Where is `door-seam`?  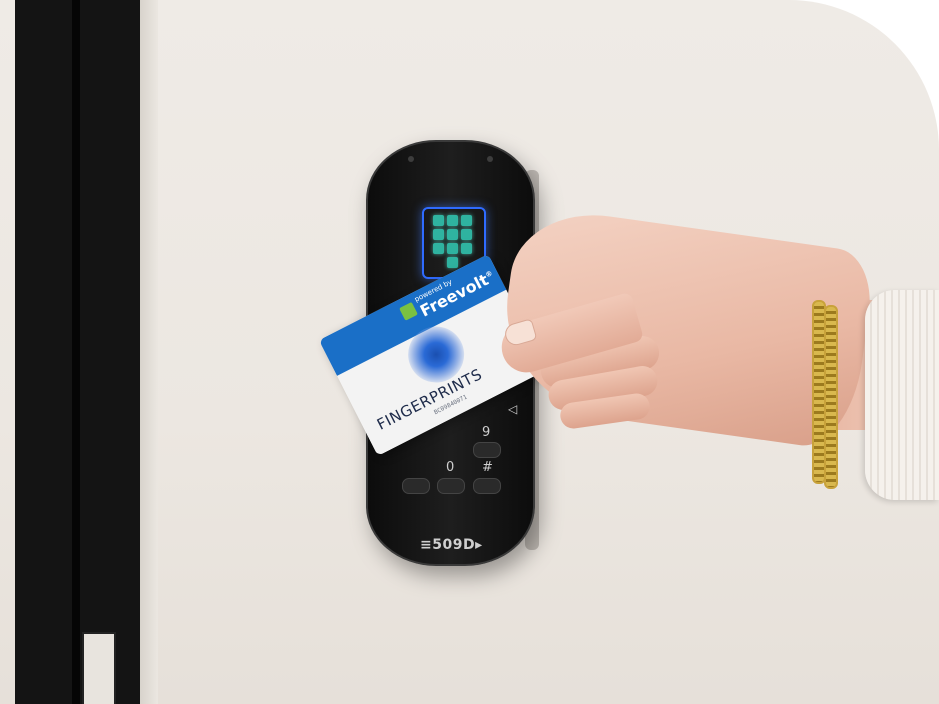 door-seam is located at coordinates (76, 352).